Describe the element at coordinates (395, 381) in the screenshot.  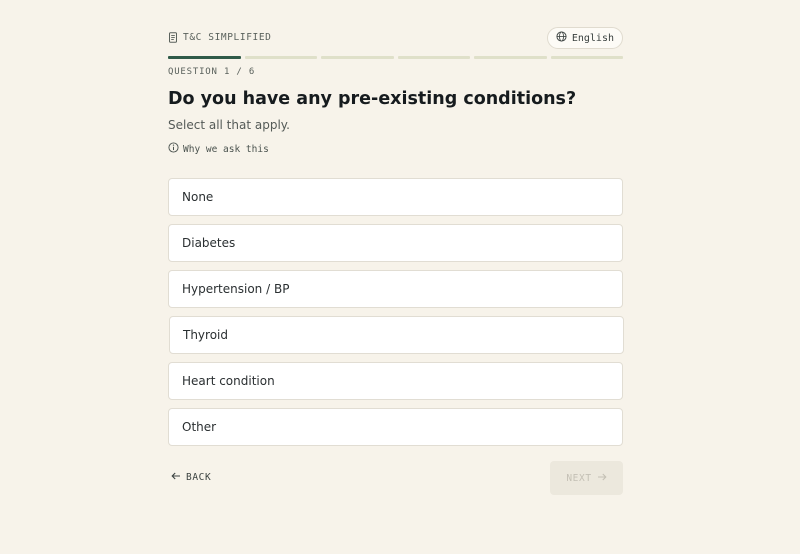
I see `option-heart-condition: Heart condition` at that location.